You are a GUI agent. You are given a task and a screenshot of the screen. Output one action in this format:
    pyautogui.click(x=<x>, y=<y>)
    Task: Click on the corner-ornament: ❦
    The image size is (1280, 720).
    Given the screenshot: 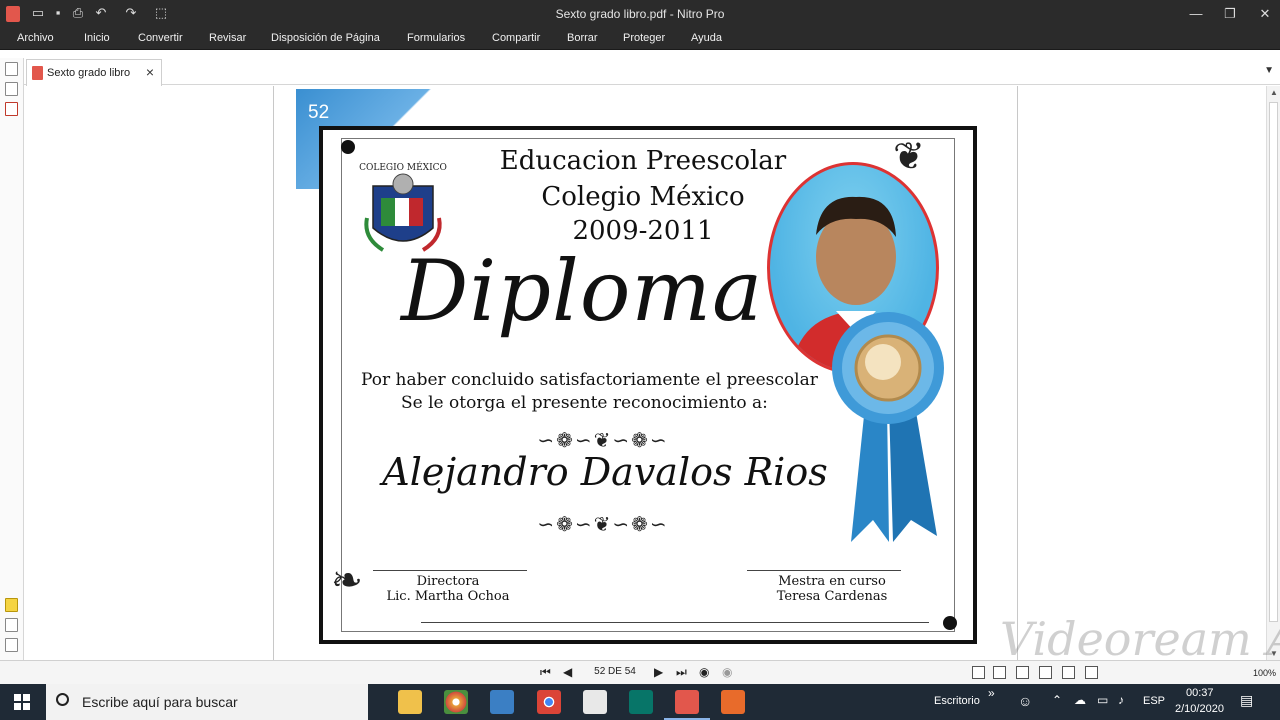 What is the action you would take?
    pyautogui.click(x=909, y=156)
    